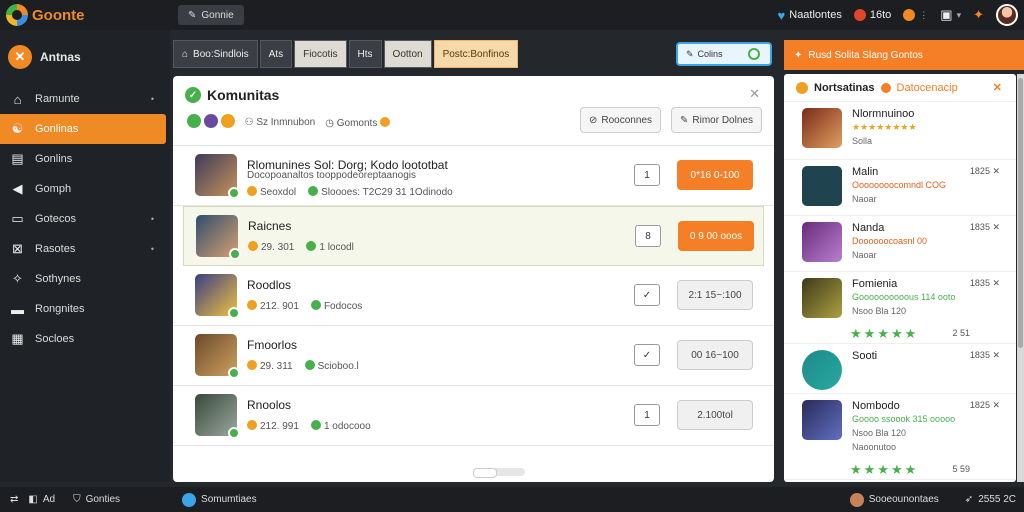 The image size is (1024, 512). What do you see at coordinates (979, 283) in the screenshot?
I see `time-value: 1835` at bounding box center [979, 283].